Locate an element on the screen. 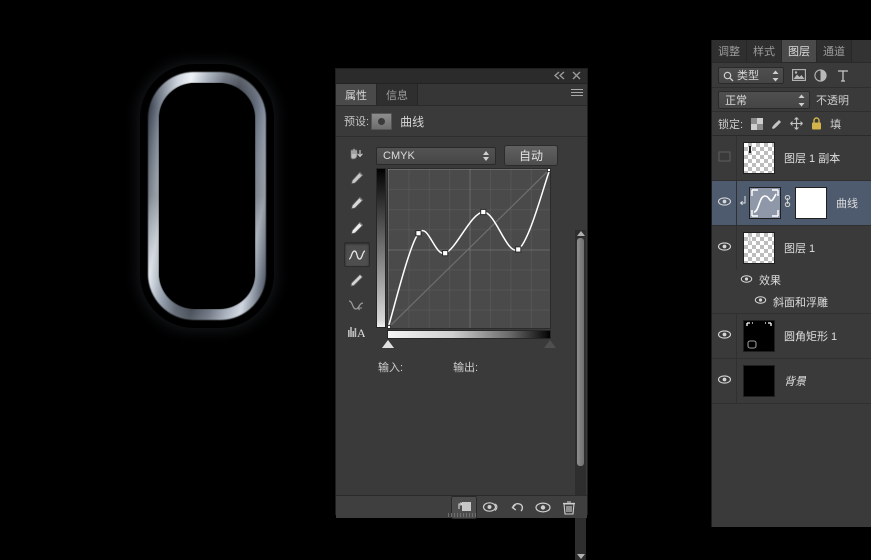  eyedropper-white-point-icon is located at coordinates (356, 228).